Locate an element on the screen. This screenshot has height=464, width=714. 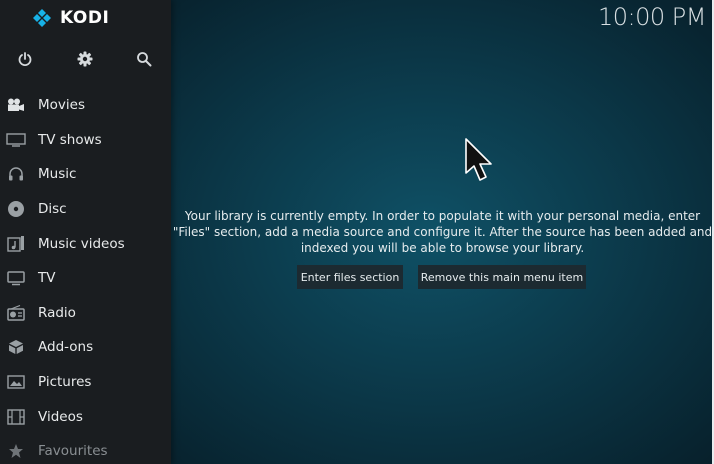
menu-label-radio: Radio is located at coordinates (57, 312).